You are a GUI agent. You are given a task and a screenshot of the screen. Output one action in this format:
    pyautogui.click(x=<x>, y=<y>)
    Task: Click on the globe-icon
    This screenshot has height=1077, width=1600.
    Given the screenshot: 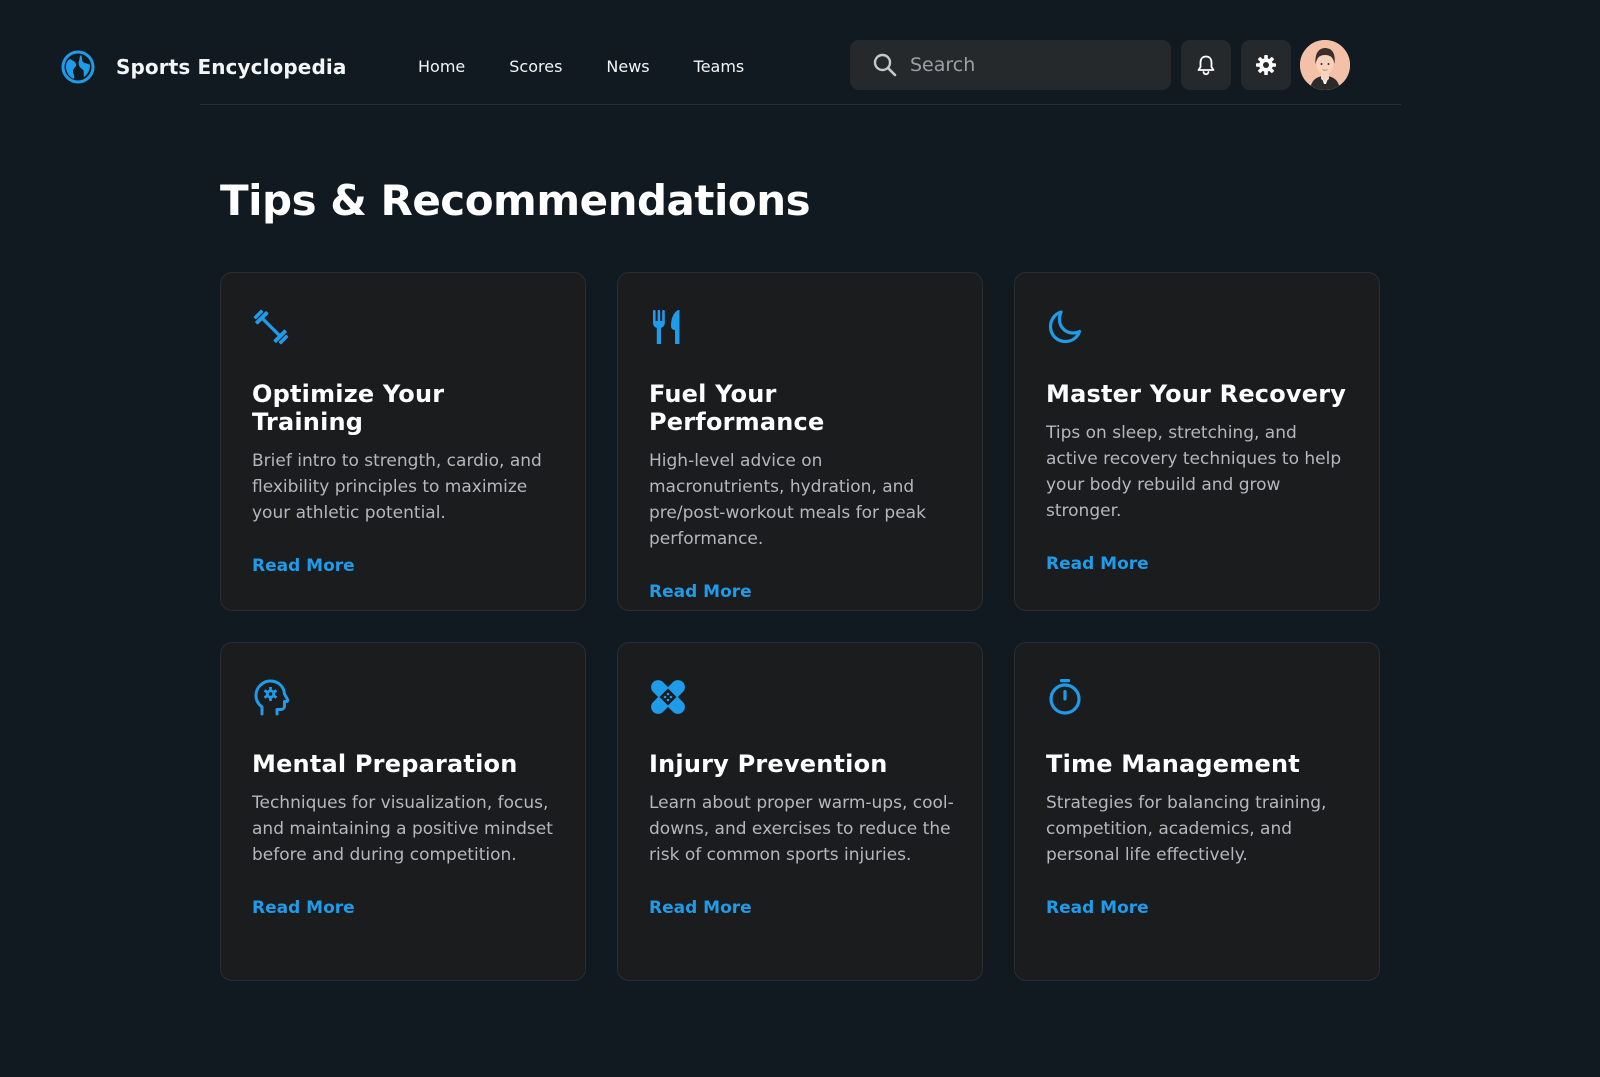 What is the action you would take?
    pyautogui.click(x=78, y=67)
    